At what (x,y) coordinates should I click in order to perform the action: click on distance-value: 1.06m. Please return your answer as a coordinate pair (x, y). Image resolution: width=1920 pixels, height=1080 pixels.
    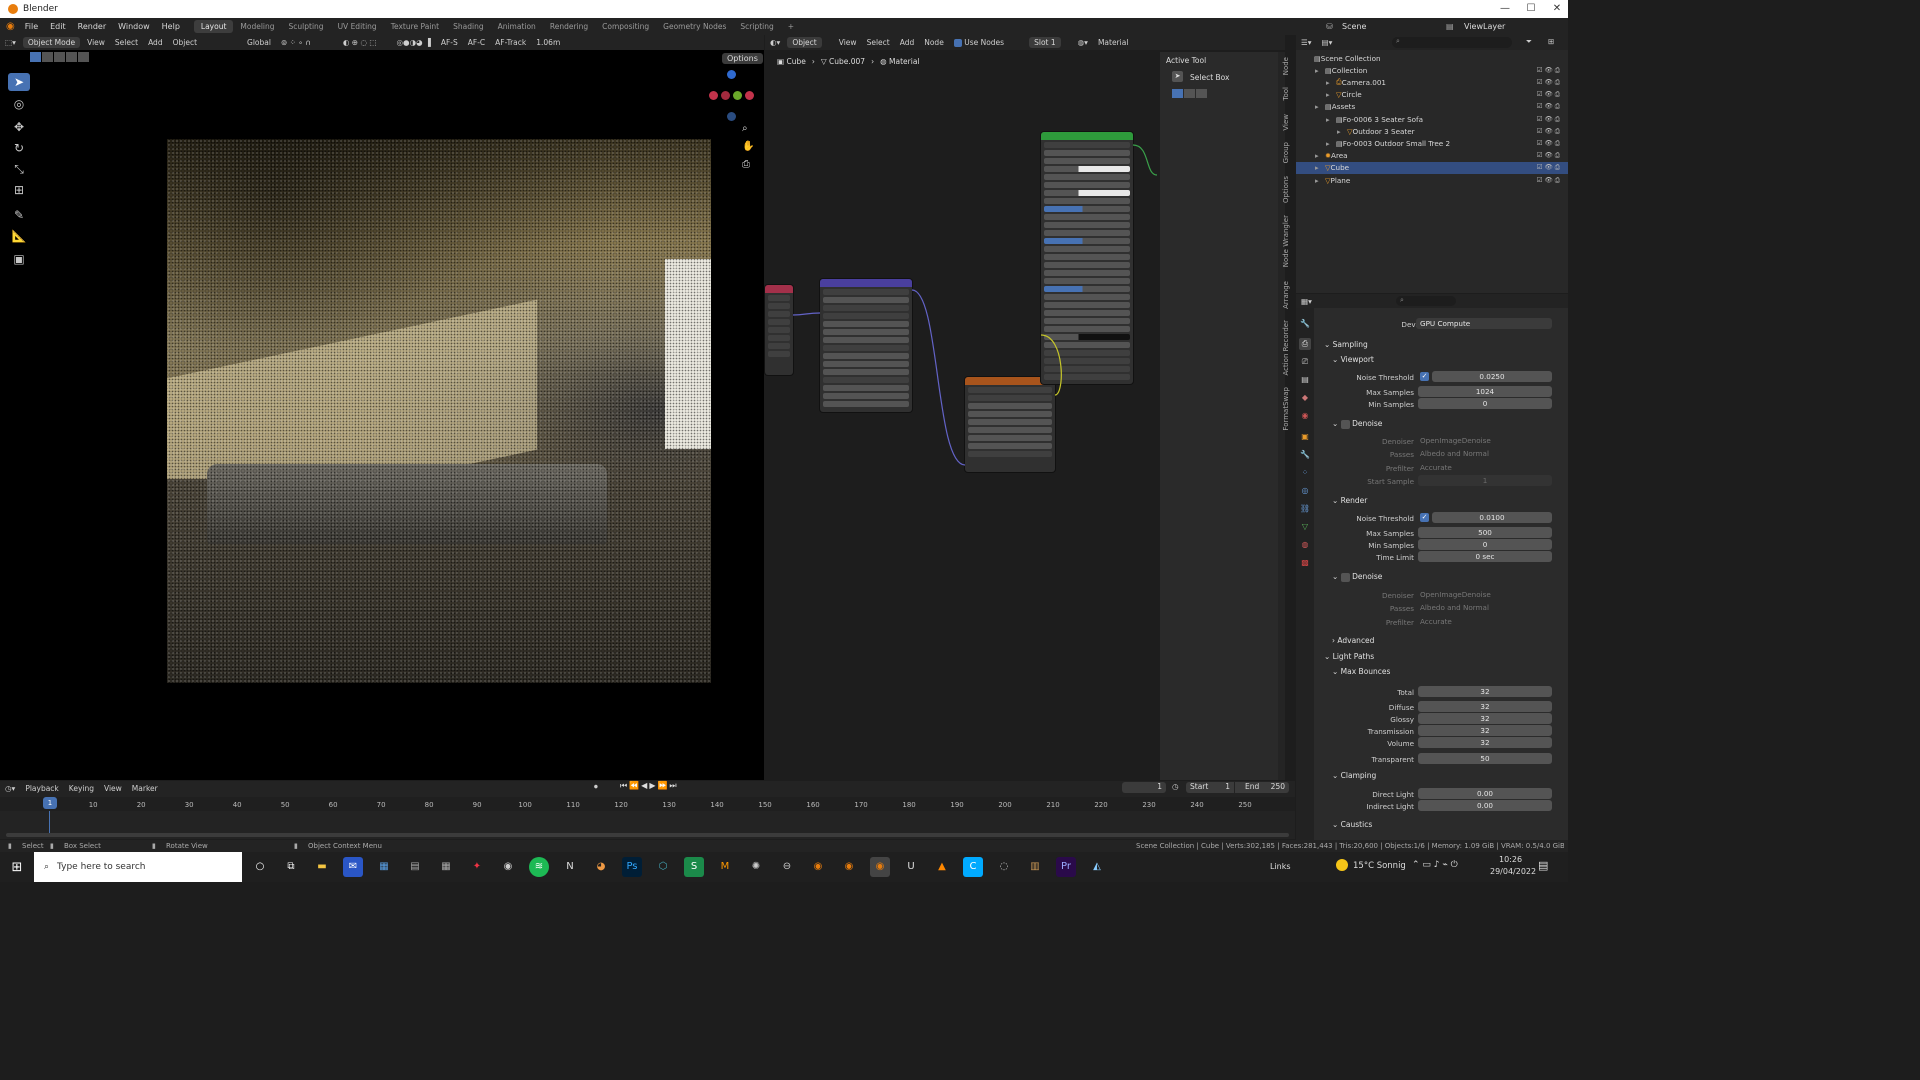
    Looking at the image, I should click on (548, 42).